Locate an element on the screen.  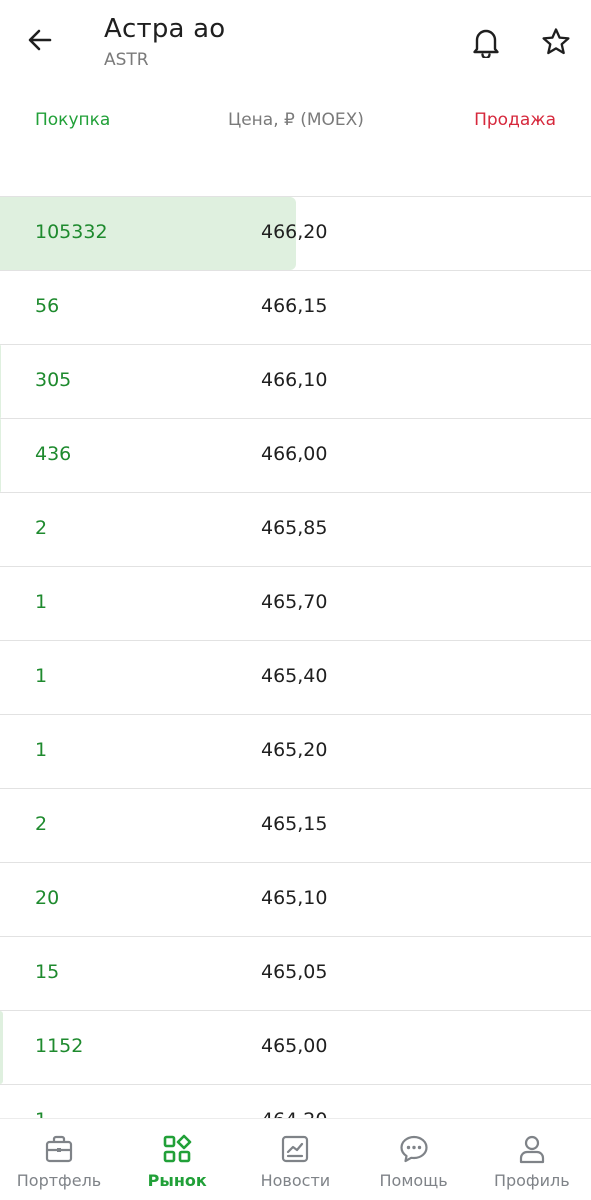
price-level: 466,10 is located at coordinates (294, 380).